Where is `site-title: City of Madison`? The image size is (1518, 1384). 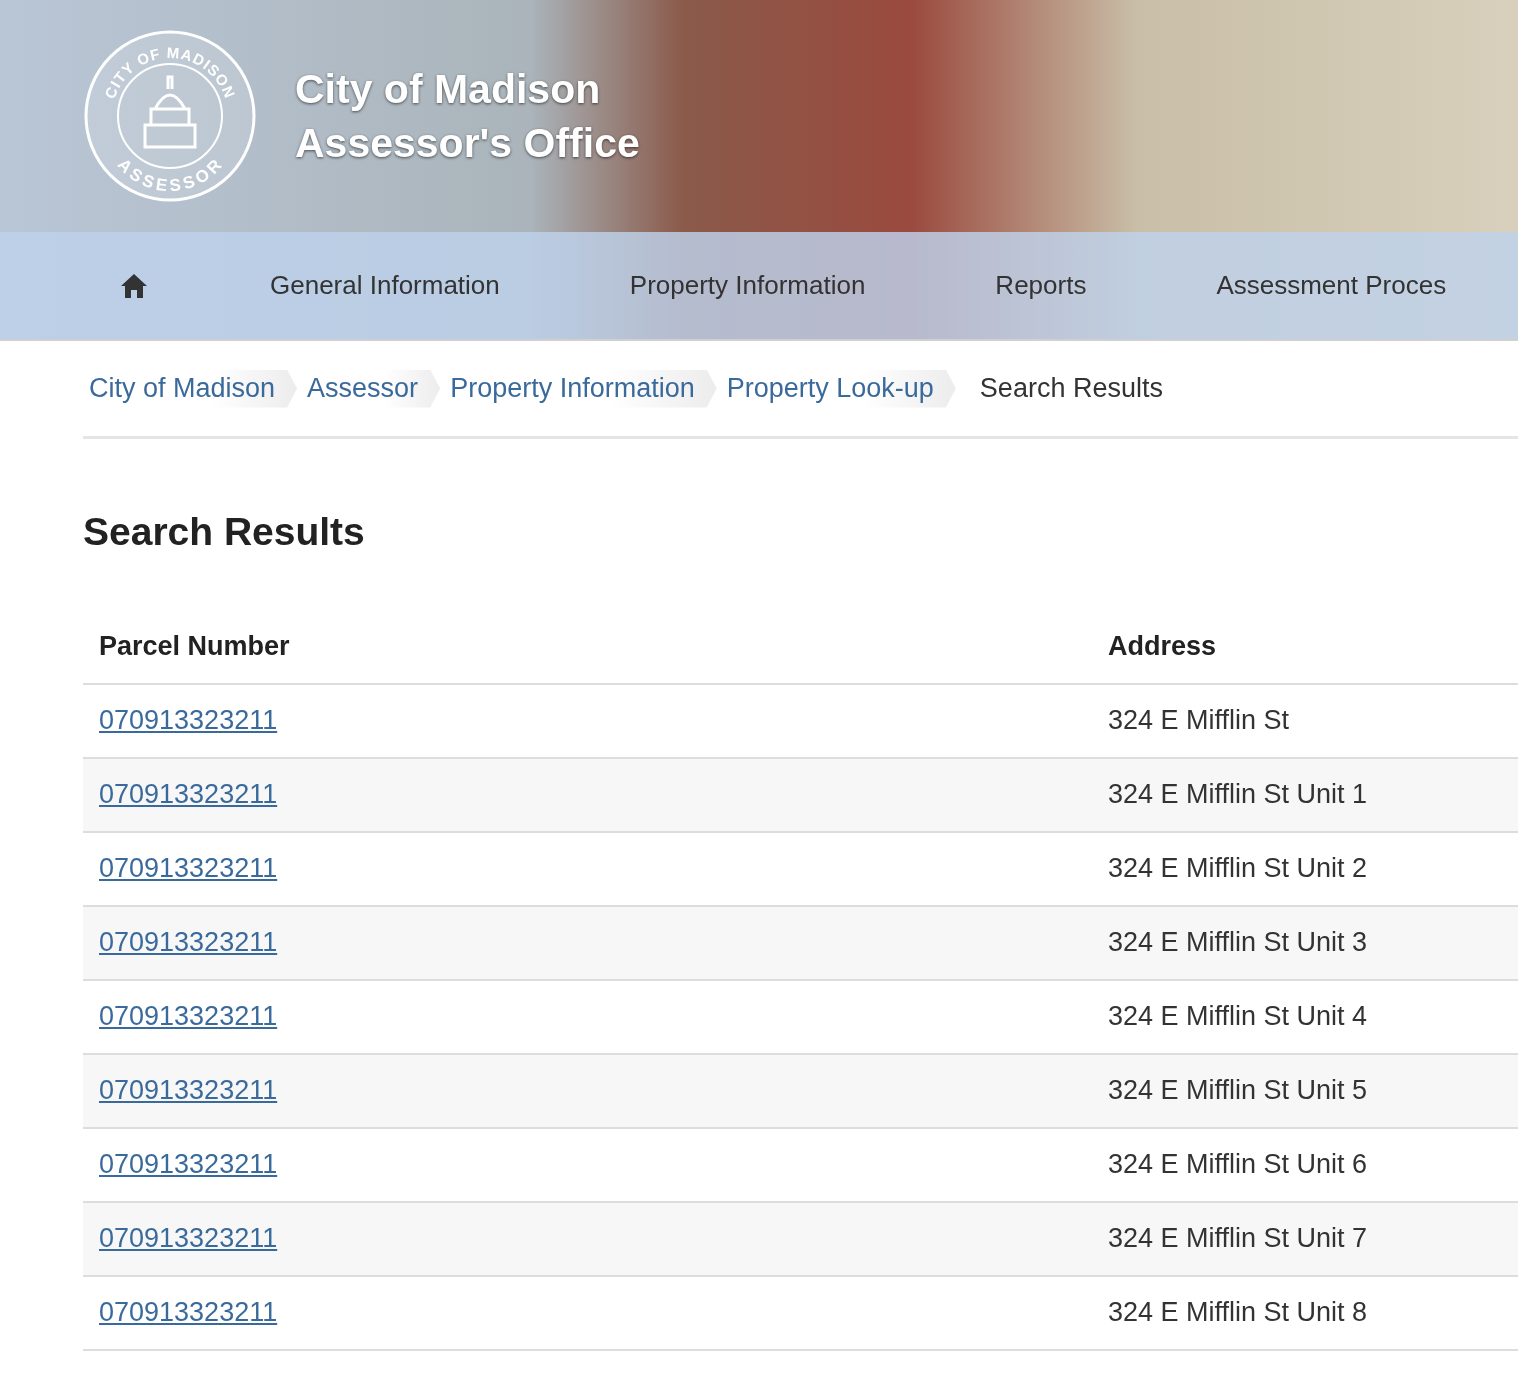 site-title: City of Madison is located at coordinates (448, 89).